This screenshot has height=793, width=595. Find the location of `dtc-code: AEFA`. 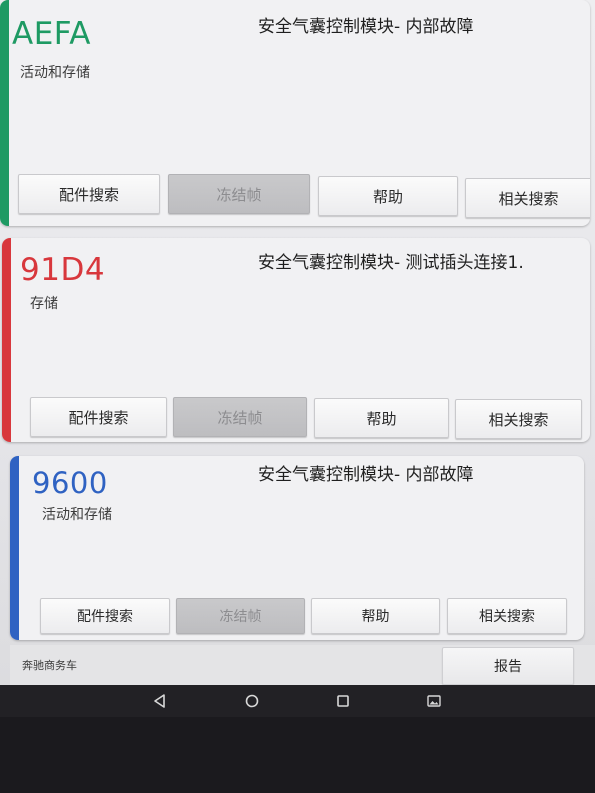

dtc-code: AEFA is located at coordinates (51, 34).